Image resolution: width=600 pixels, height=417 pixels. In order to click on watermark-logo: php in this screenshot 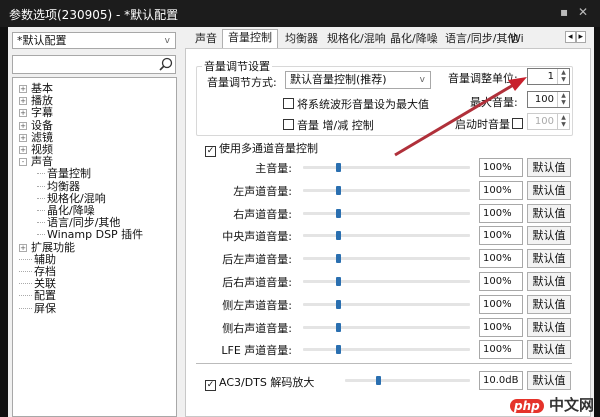, I will do `click(527, 406)`.